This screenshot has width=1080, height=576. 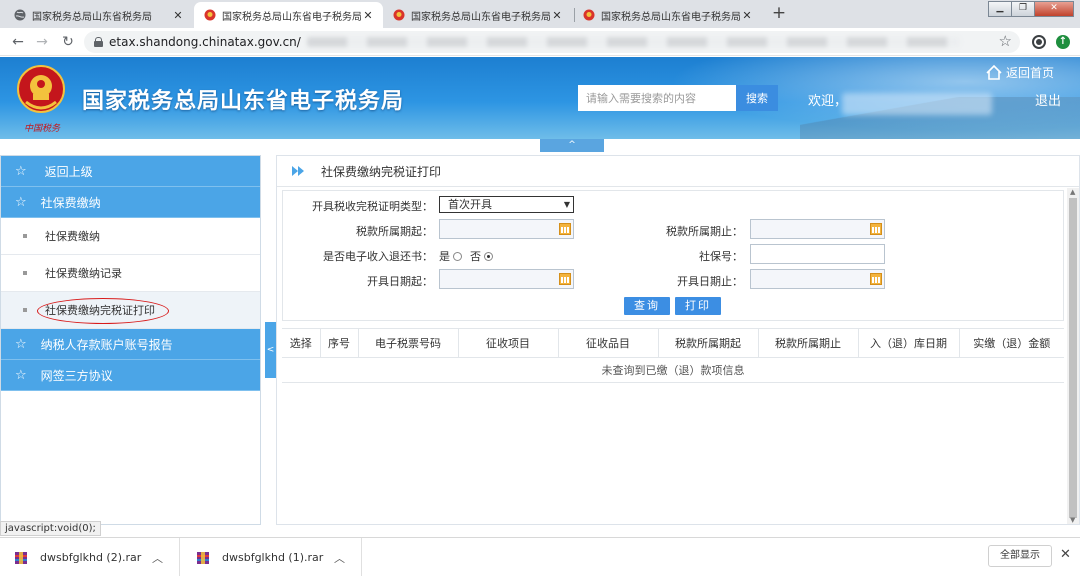 I want to click on close-download-shelf-icon: ✕, so click(x=1065, y=554).